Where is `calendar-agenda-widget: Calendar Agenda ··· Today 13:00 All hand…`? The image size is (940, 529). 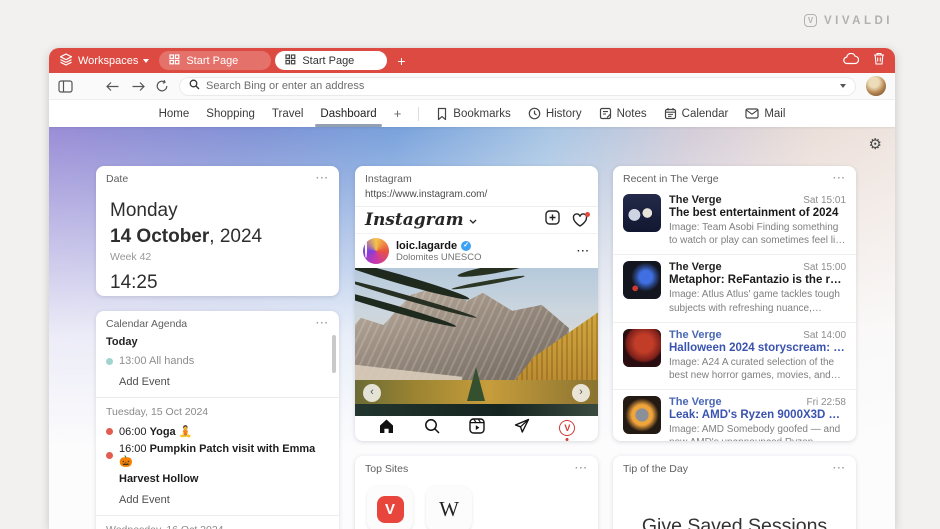
calendar-agenda-widget: Calendar Agenda ··· Today 13:00 All hand… is located at coordinates (217, 420).